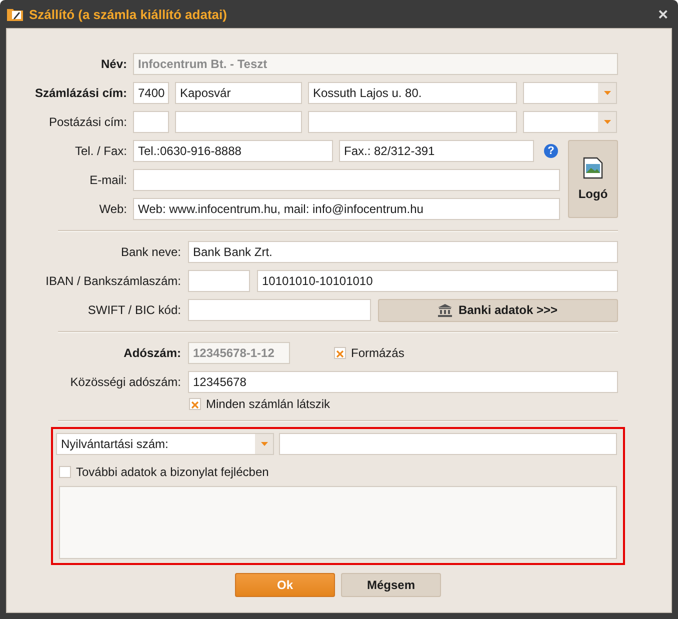  I want to click on text-field: 10101010-10101010, so click(437, 281).